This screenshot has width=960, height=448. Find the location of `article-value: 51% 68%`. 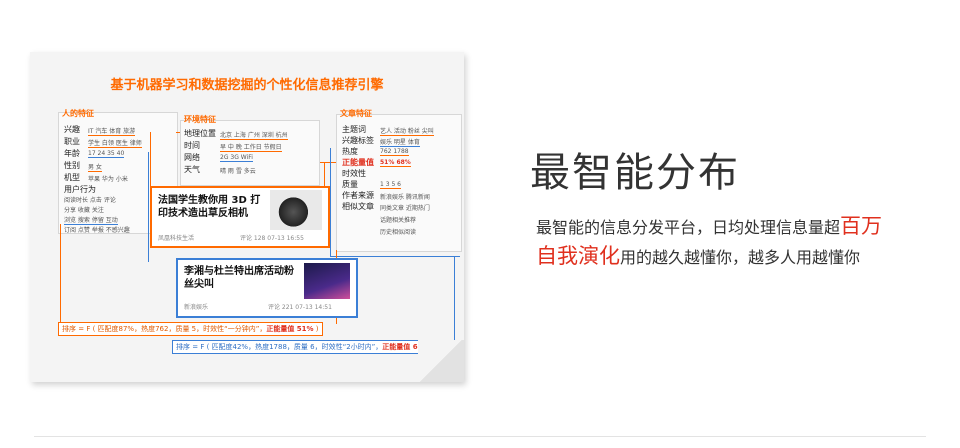

article-value: 51% 68% is located at coordinates (395, 163).